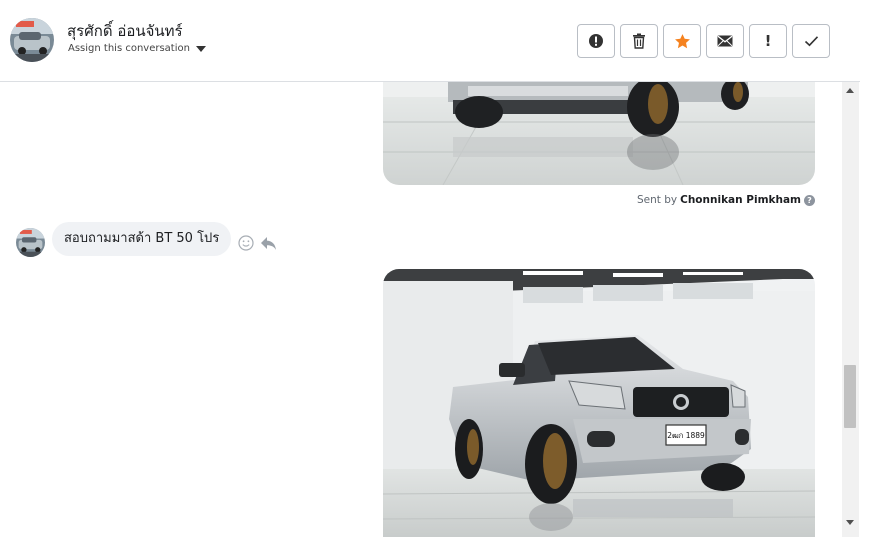  I want to click on contact-name: สุรศักดิ์ อ่อนจันทร์, so click(125, 31).